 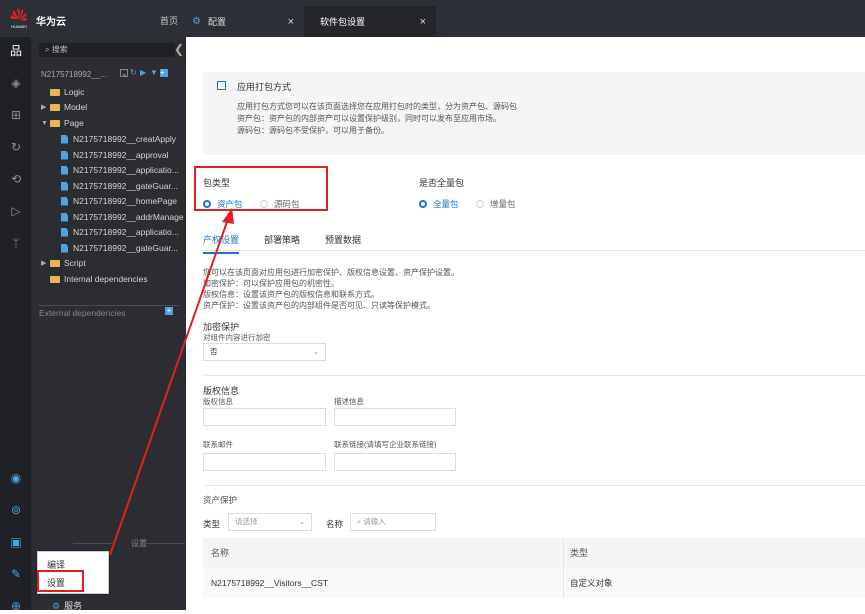 I want to click on add-dependency-icon: +, so click(x=169, y=311).